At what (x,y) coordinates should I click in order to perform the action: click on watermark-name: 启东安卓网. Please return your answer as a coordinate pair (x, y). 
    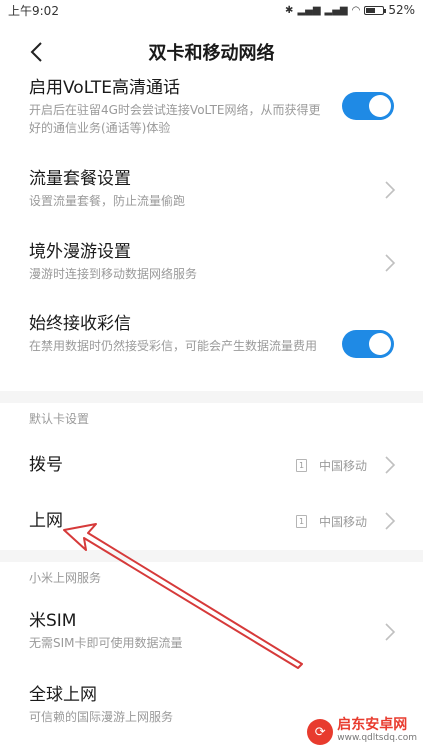
    Looking at the image, I should click on (372, 725).